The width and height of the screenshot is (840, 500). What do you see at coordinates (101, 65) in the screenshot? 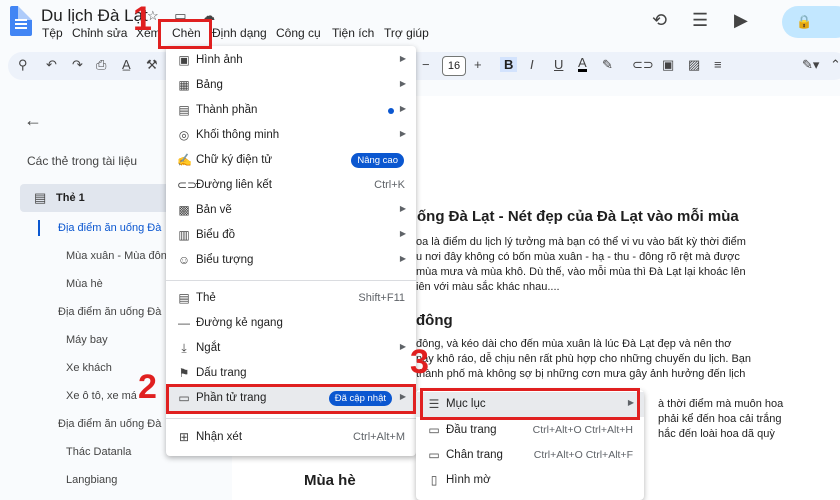
I see `print-icon: ⎙` at bounding box center [101, 65].